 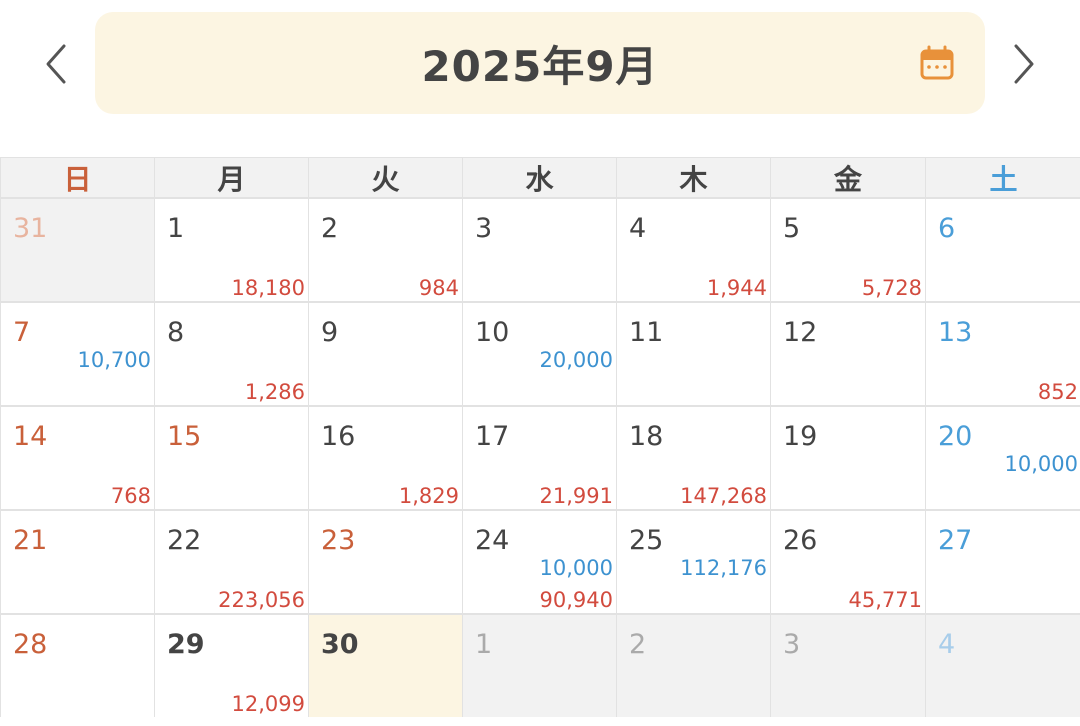 I want to click on expense-amount: 45,771, so click(x=885, y=600).